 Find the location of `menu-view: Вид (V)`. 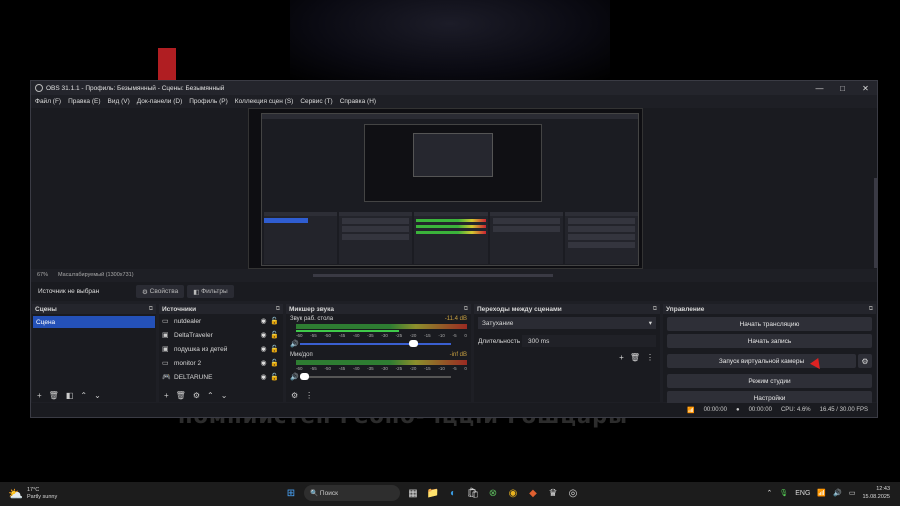

menu-view: Вид (V) is located at coordinates (119, 101).